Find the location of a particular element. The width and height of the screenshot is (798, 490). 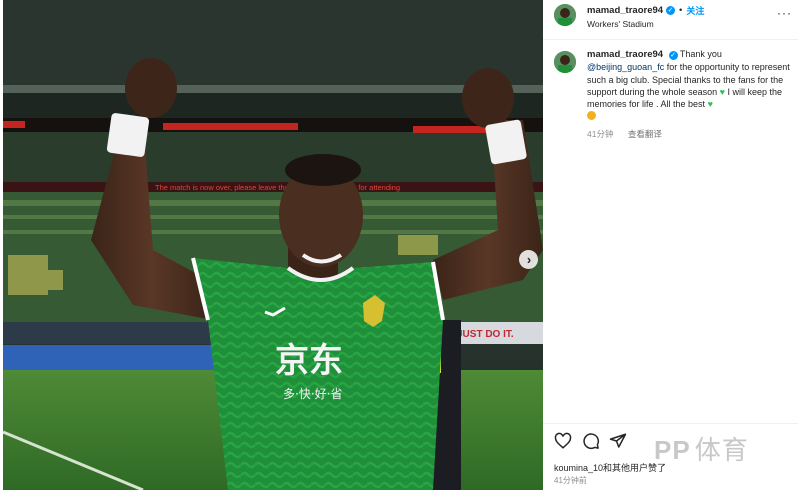

heart-icon is located at coordinates (563, 441).